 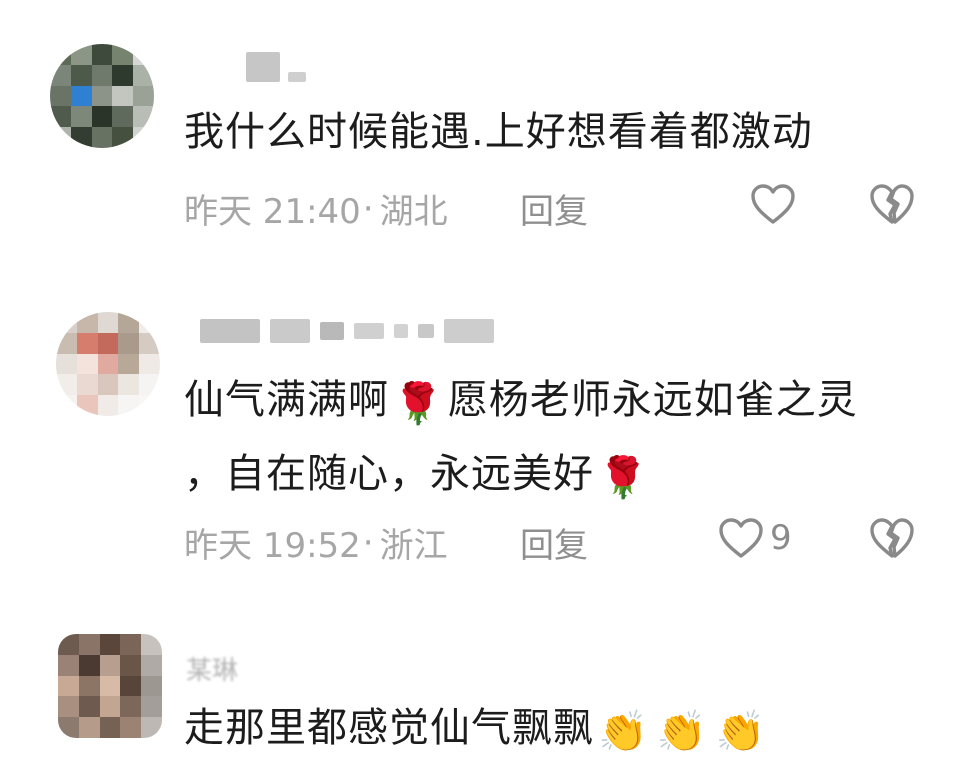 What do you see at coordinates (652, 400) in the screenshot?
I see `comment-text-part: 愿杨老师永远如雀之灵` at bounding box center [652, 400].